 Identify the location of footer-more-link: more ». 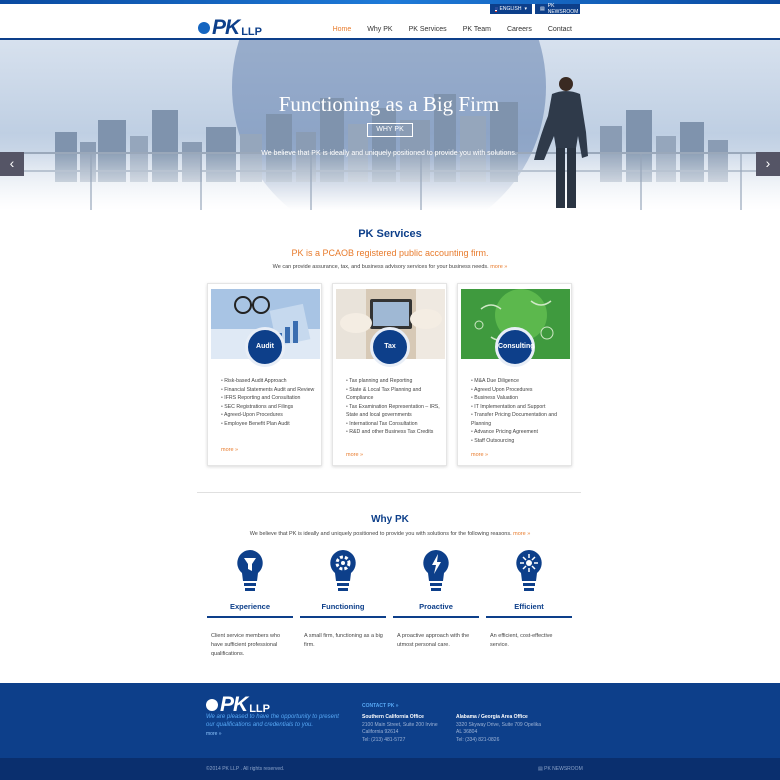
(214, 734).